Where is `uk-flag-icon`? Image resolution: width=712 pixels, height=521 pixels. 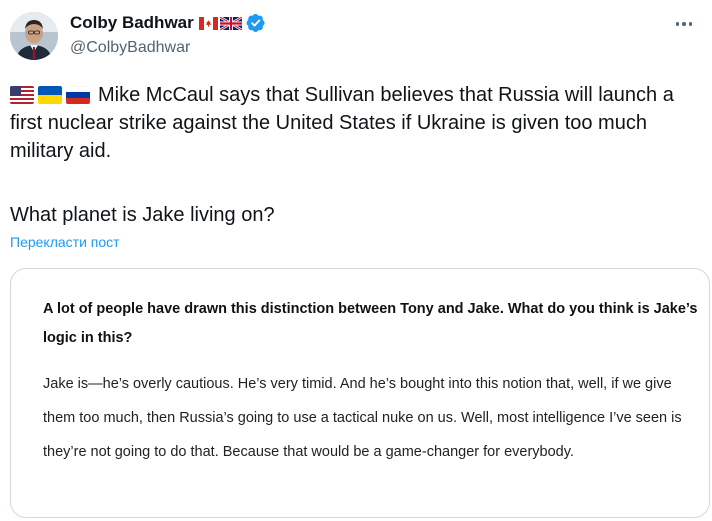 uk-flag-icon is located at coordinates (230, 23).